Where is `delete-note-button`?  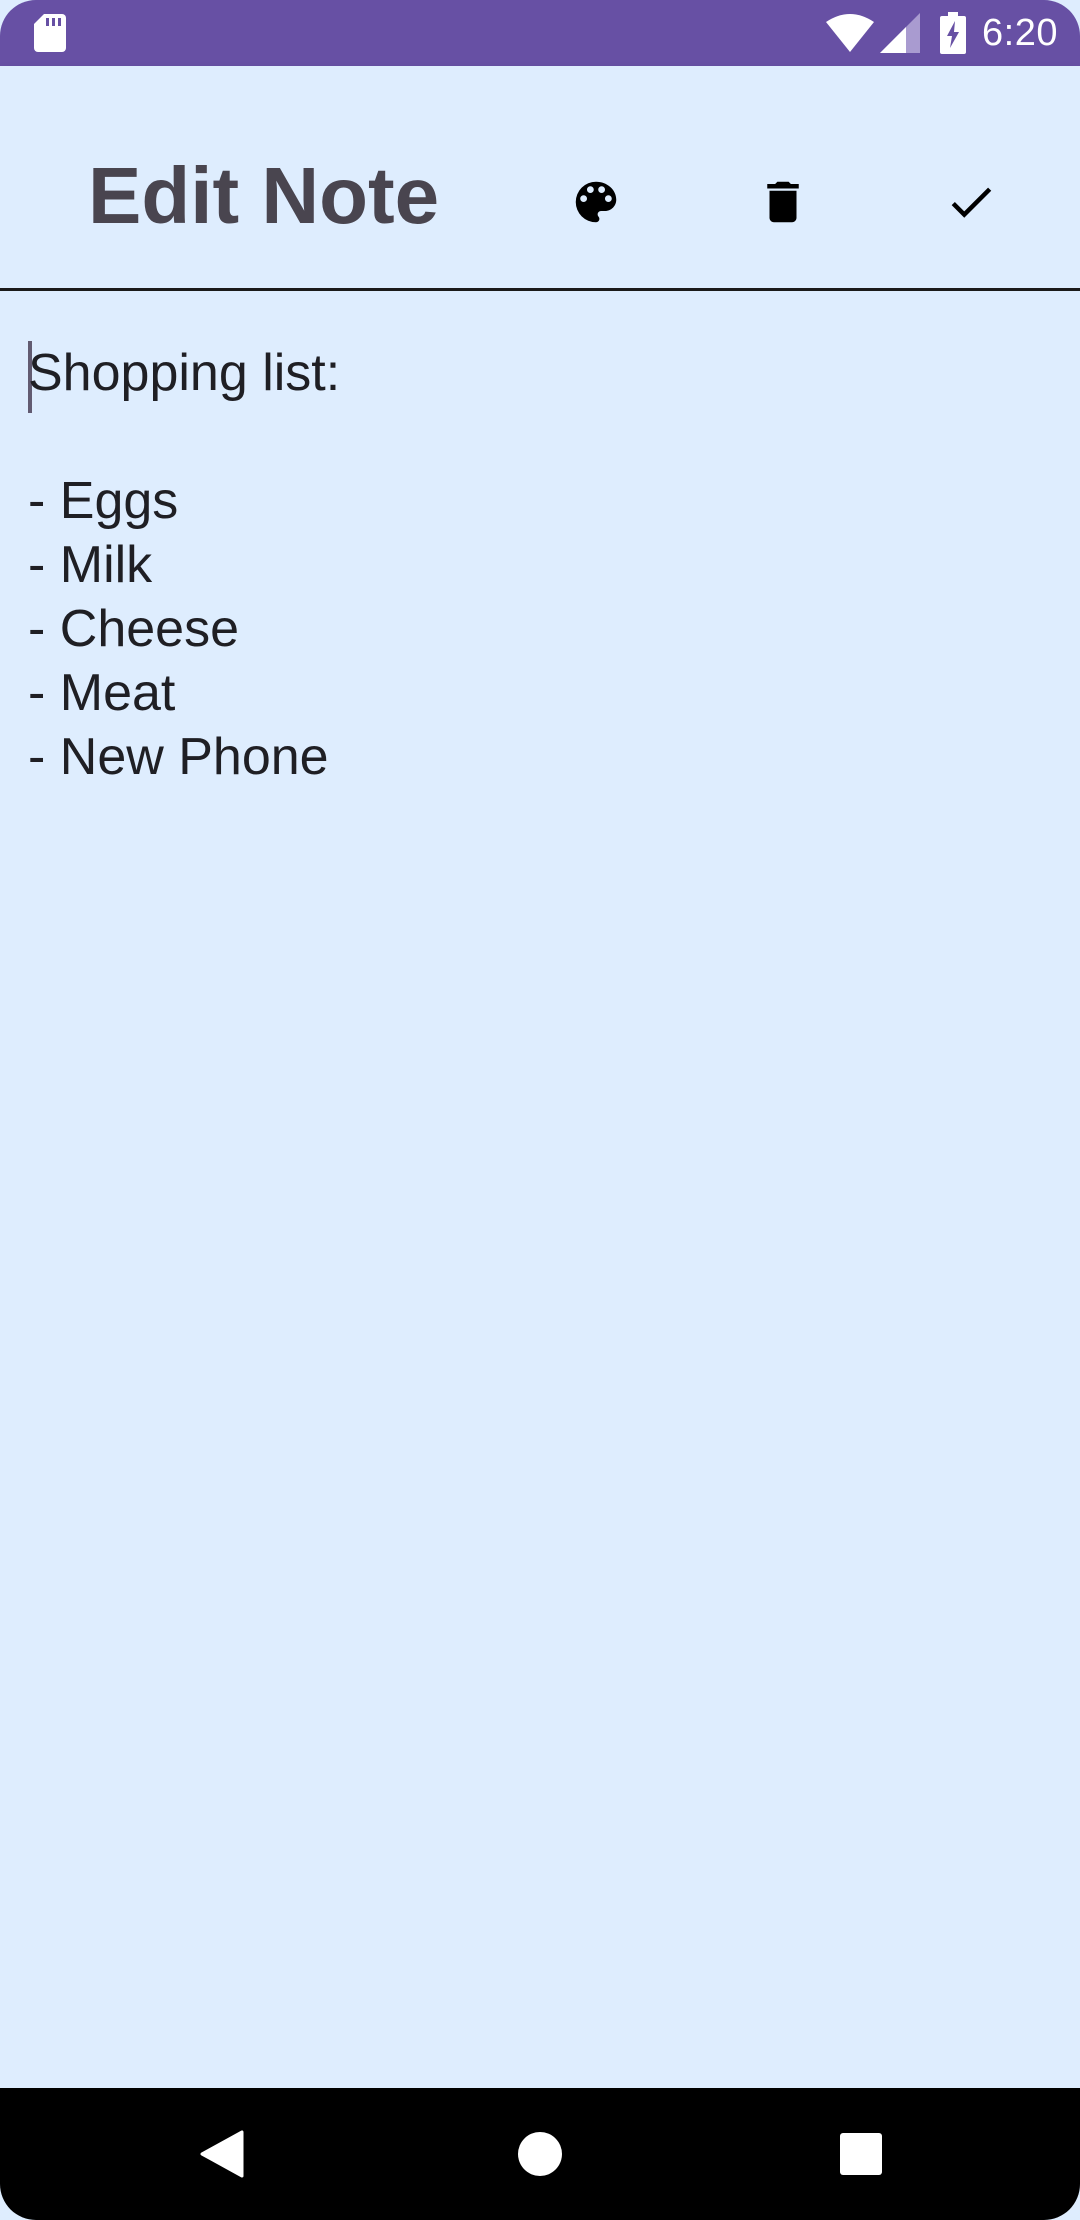 delete-note-button is located at coordinates (783, 202).